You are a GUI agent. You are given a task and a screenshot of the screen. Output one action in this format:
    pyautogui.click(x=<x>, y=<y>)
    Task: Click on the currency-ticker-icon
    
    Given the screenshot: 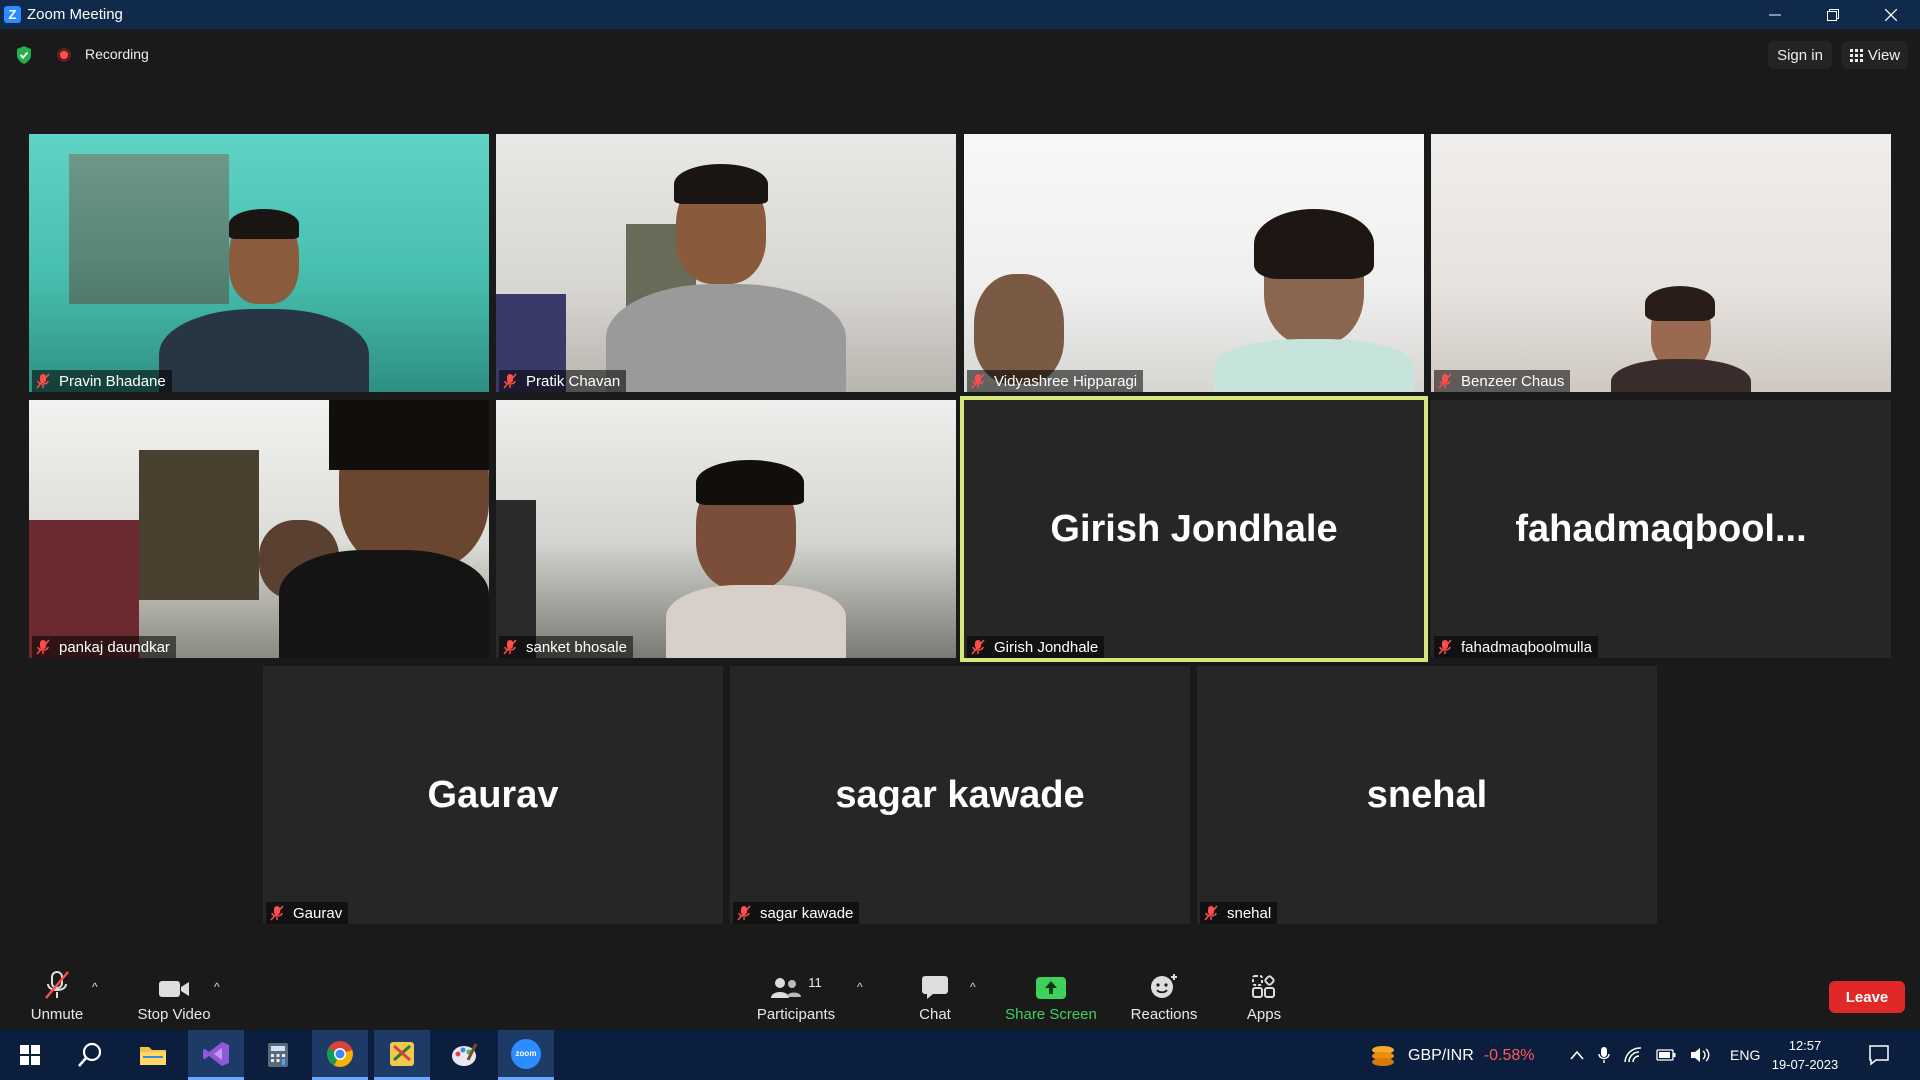 What is the action you would take?
    pyautogui.click(x=1383, y=1056)
    